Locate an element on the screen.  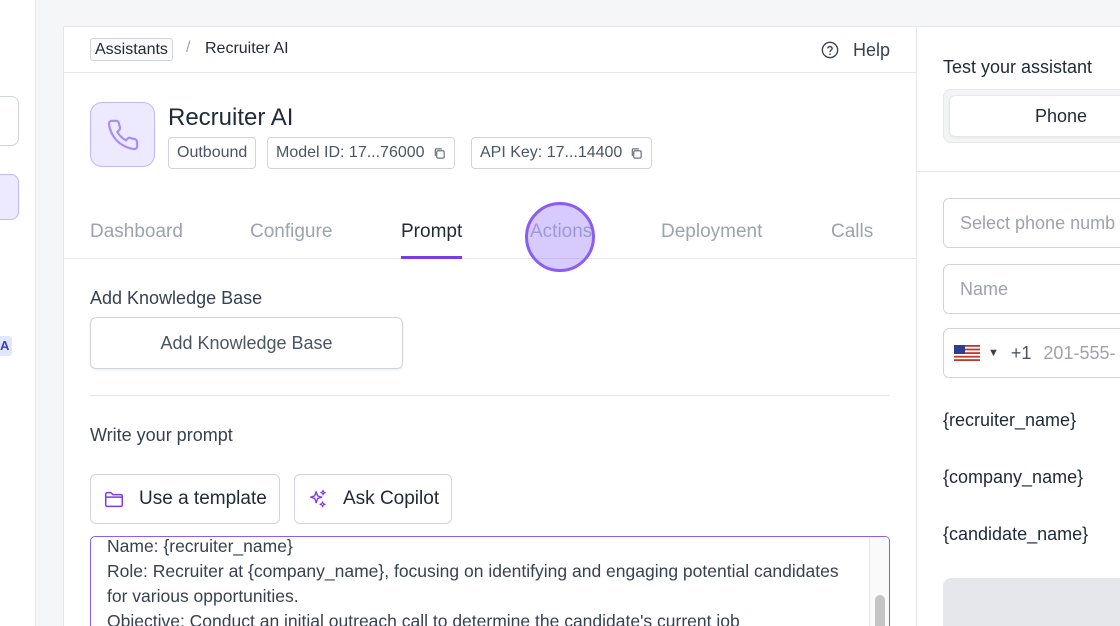
assistant-avatar is located at coordinates (122, 134).